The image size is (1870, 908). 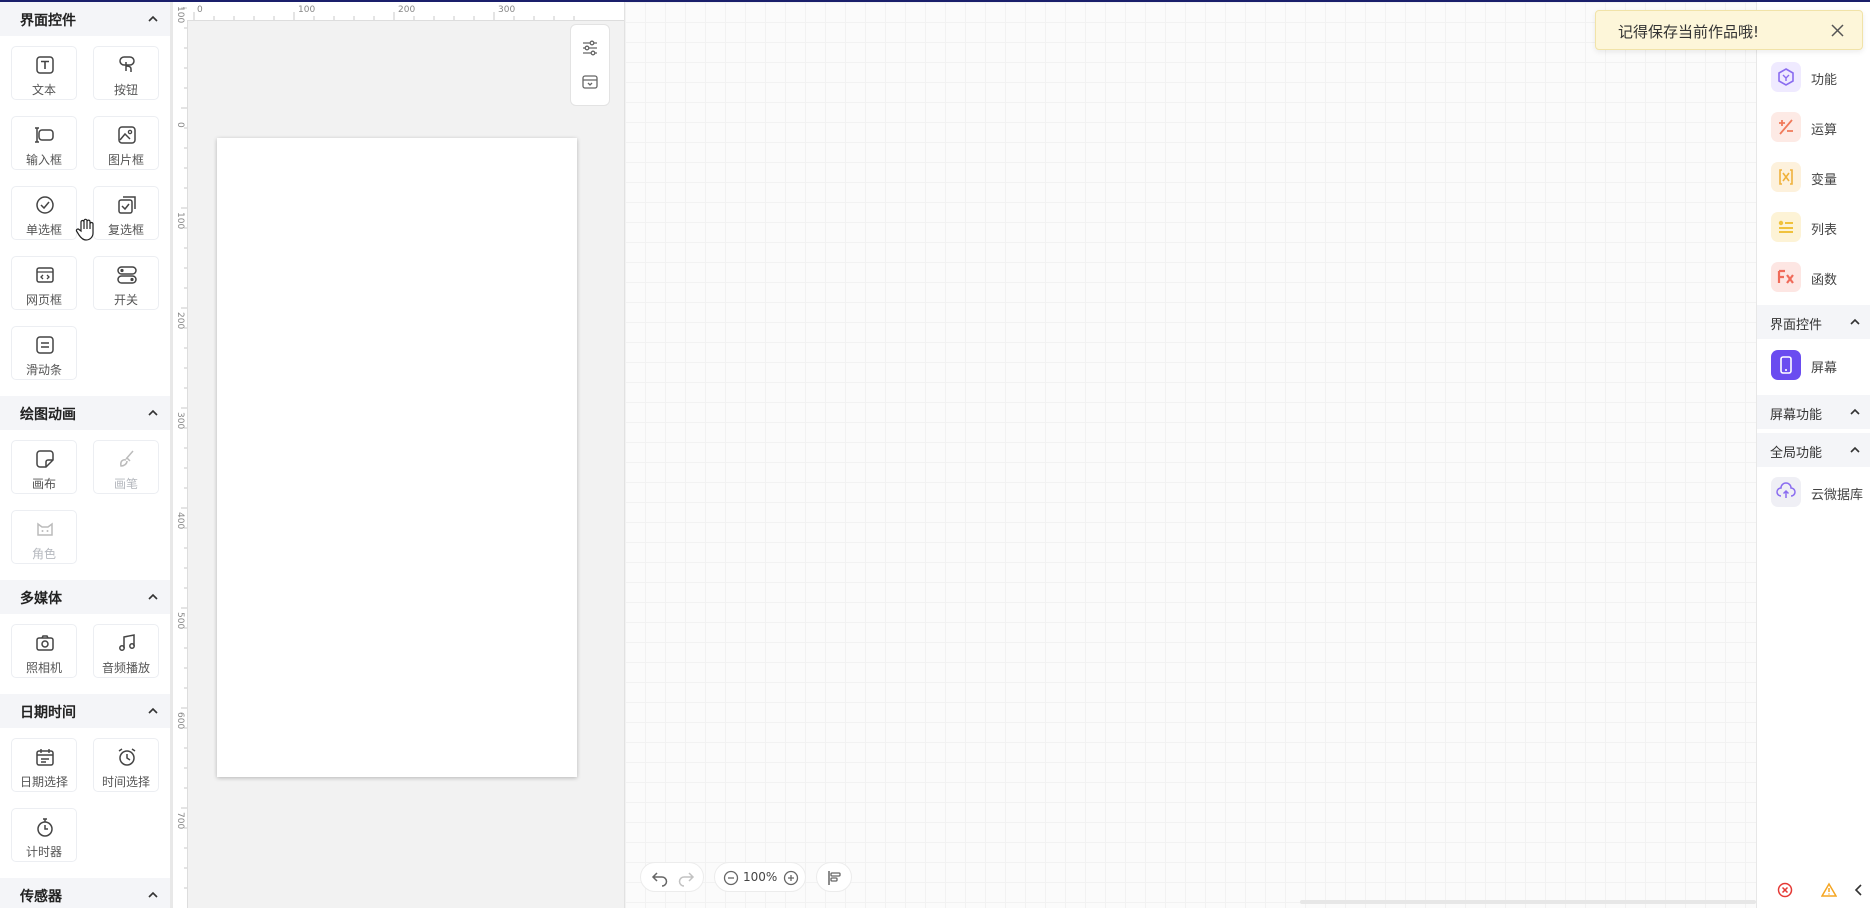 I want to click on category-list: 列表, so click(x=1820, y=227).